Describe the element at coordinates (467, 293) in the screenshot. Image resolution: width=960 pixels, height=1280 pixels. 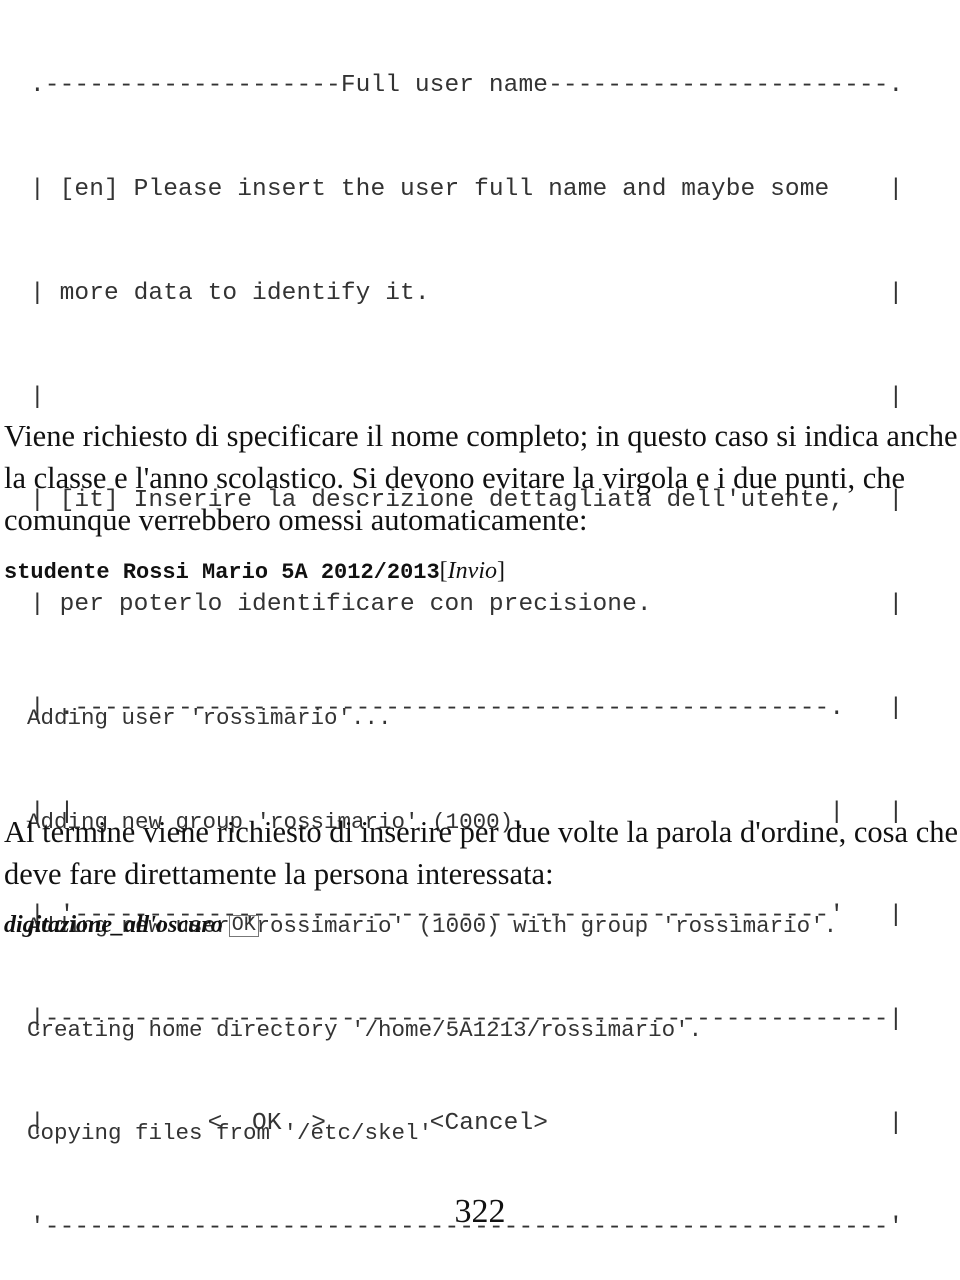
I see `dialog-line: | more data to identify it. |` at that location.